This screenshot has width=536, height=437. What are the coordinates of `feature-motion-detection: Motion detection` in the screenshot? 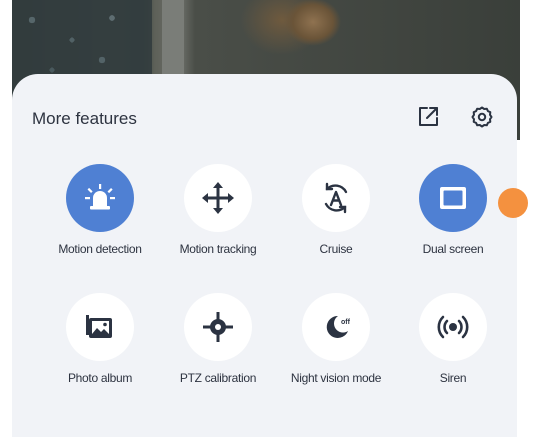 It's located at (100, 210).